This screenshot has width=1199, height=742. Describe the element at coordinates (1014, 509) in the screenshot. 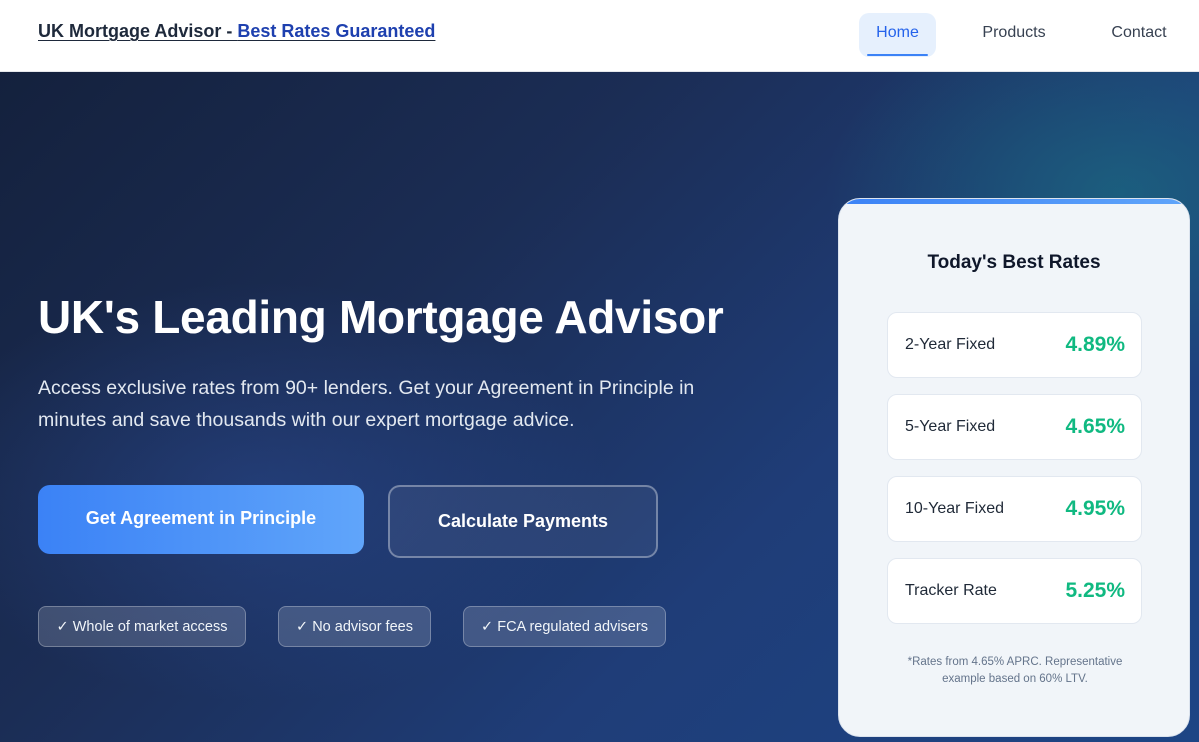

I see `rate-row-10-year-fixed: 10-Year Fixed 4.95%` at that location.